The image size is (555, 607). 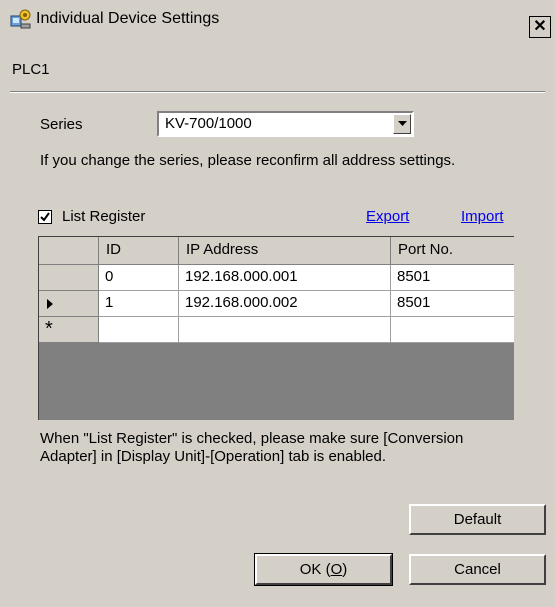 I want to click on chevron-down-icon, so click(x=402, y=123).